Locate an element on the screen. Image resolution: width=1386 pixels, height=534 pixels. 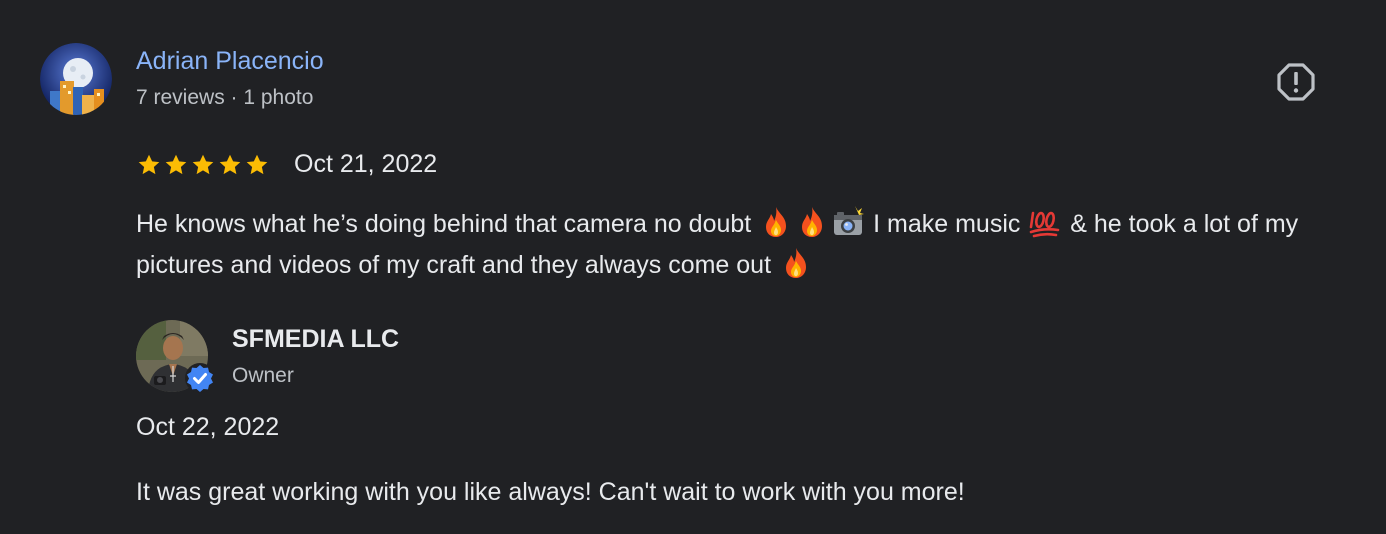
reviewer-meta: 7 reviews · 1 photo is located at coordinates (225, 97).